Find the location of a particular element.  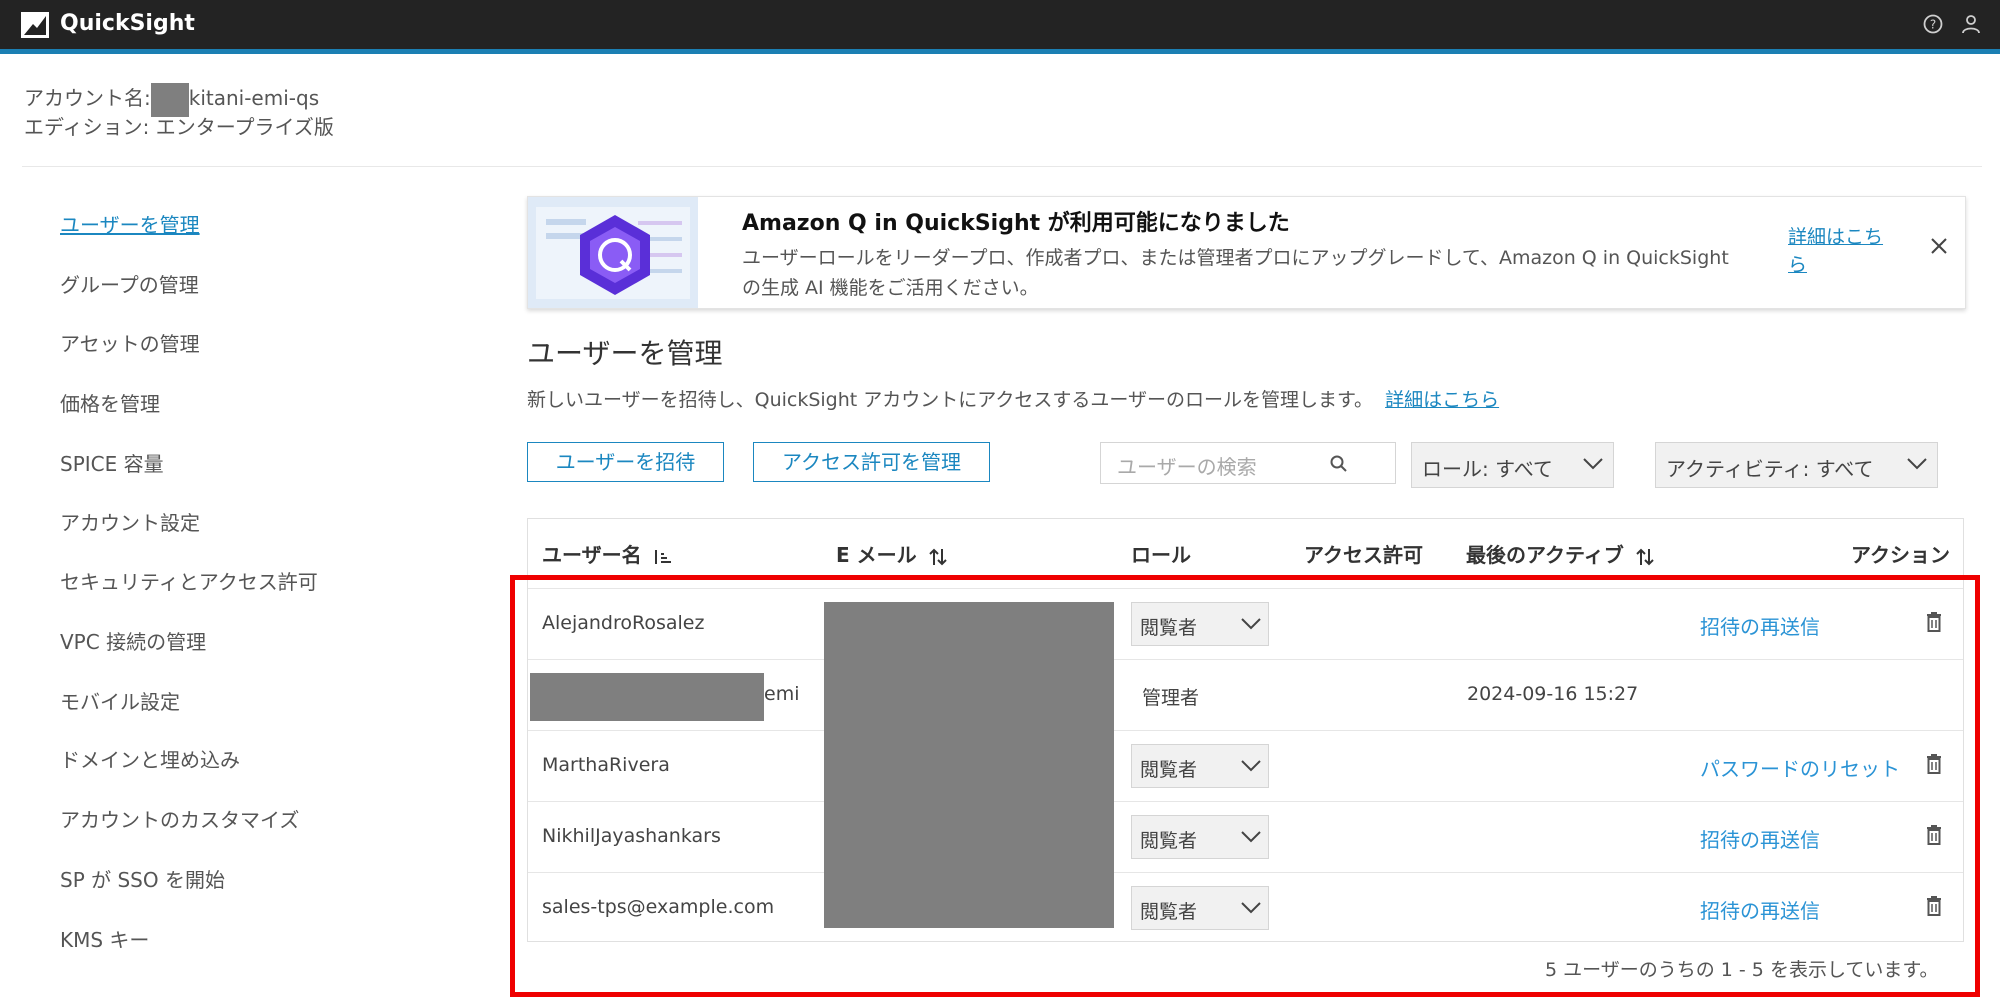

search-placeholder: ユーザーの検索 is located at coordinates (1187, 467).